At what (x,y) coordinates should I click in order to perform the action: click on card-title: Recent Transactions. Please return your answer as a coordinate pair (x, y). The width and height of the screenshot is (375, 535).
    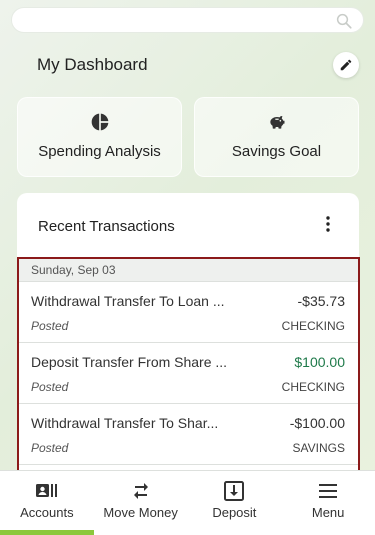
    Looking at the image, I should click on (106, 226).